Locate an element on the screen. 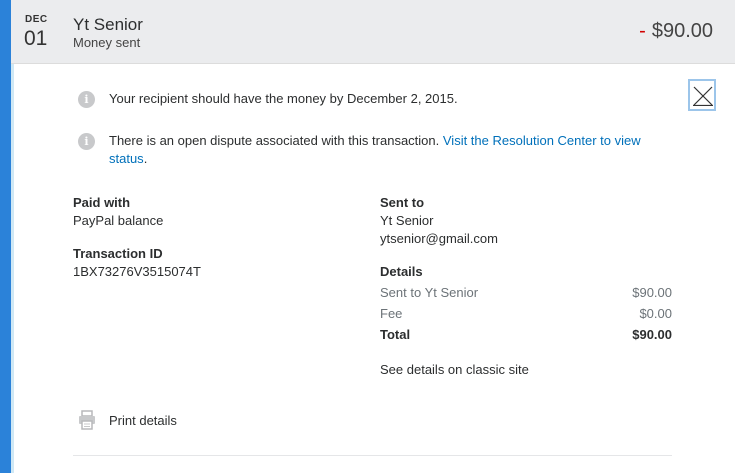  sent-to-email-link: ytsenior@gmail.com is located at coordinates (439, 238).